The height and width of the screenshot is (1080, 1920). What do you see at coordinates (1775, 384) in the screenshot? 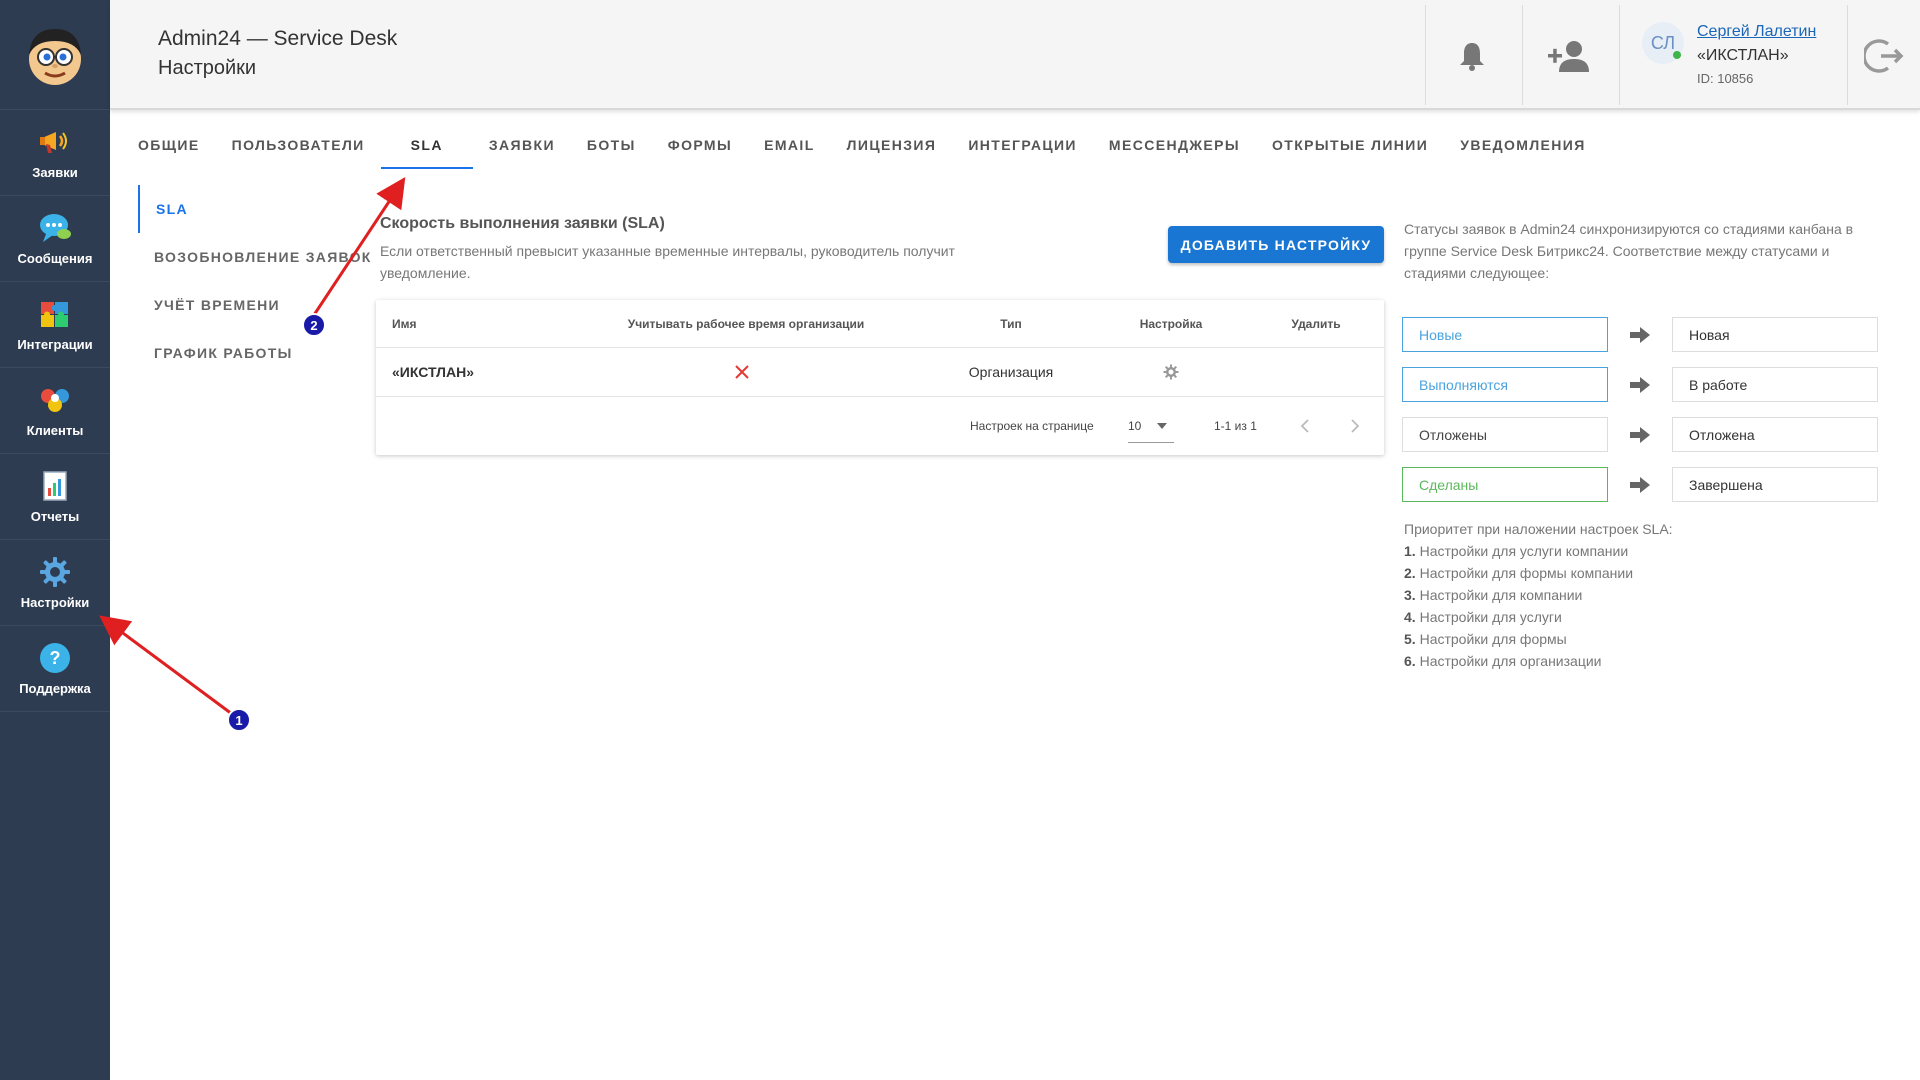
I see `stage-in-progress: В работе` at bounding box center [1775, 384].